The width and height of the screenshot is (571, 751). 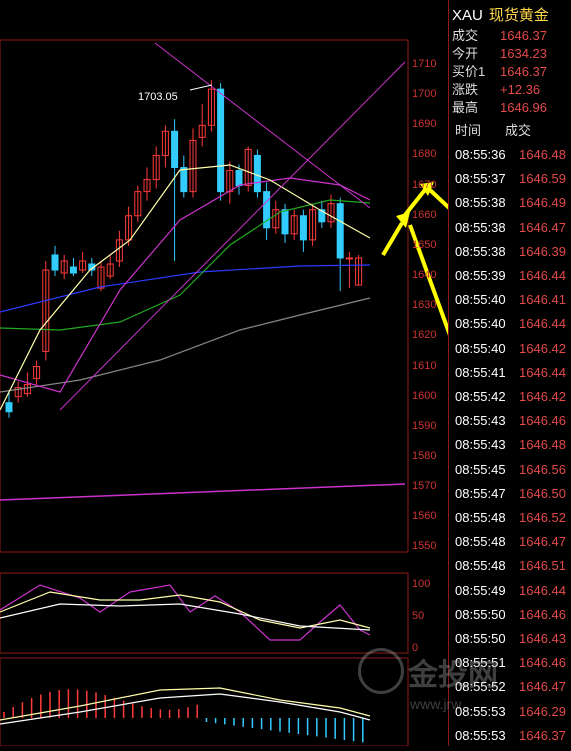 I want to click on quote-label: 买价1, so click(x=469, y=71).